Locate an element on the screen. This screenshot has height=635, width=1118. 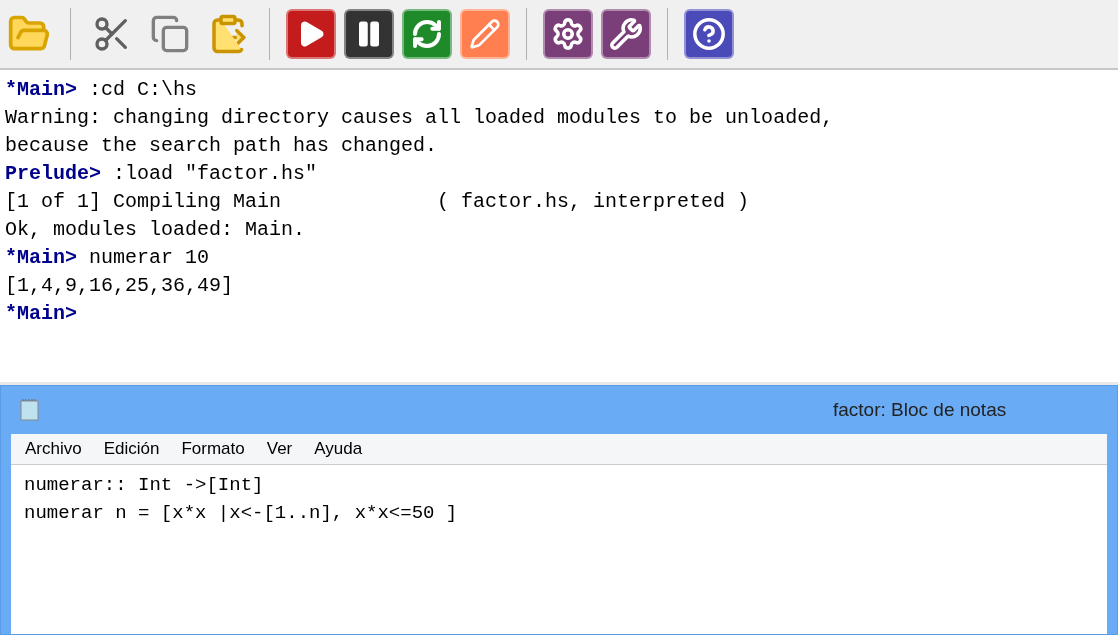
help-icon is located at coordinates (709, 34).